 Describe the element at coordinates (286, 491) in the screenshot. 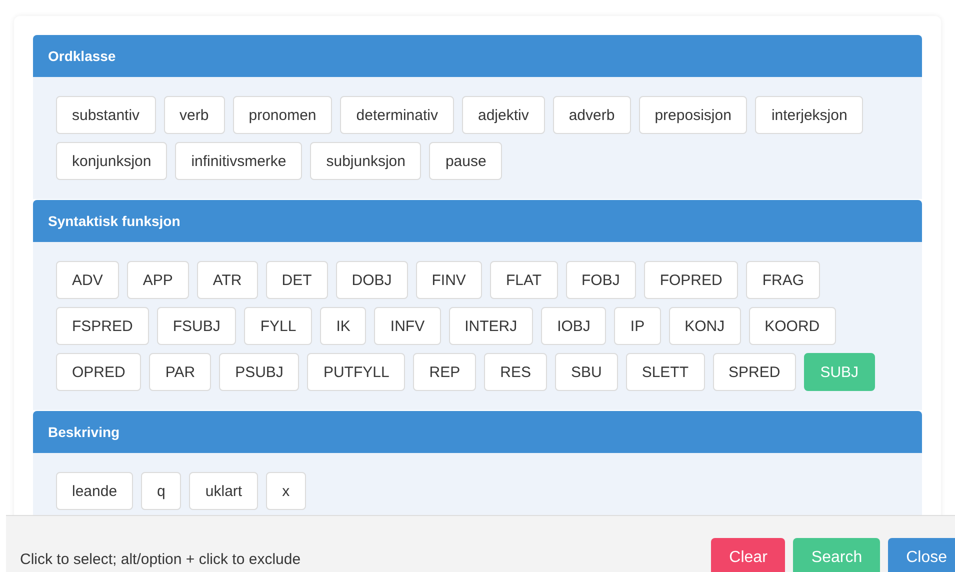

I see `tag-button: x` at that location.